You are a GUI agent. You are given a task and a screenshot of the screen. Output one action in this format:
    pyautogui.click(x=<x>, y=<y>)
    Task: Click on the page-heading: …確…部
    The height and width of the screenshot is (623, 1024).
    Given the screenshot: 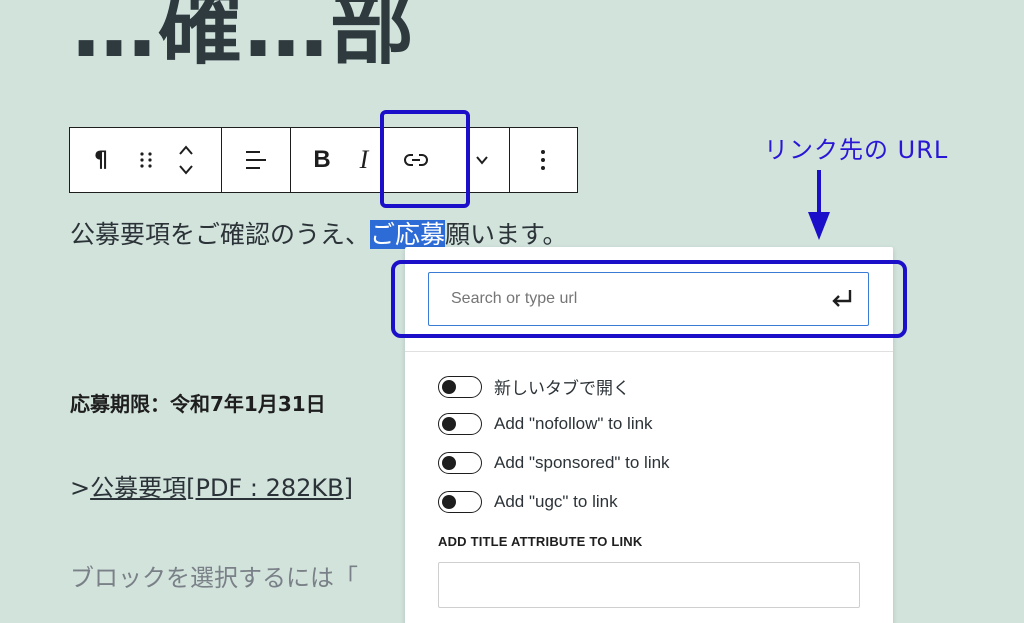 What is the action you would take?
    pyautogui.click(x=244, y=38)
    